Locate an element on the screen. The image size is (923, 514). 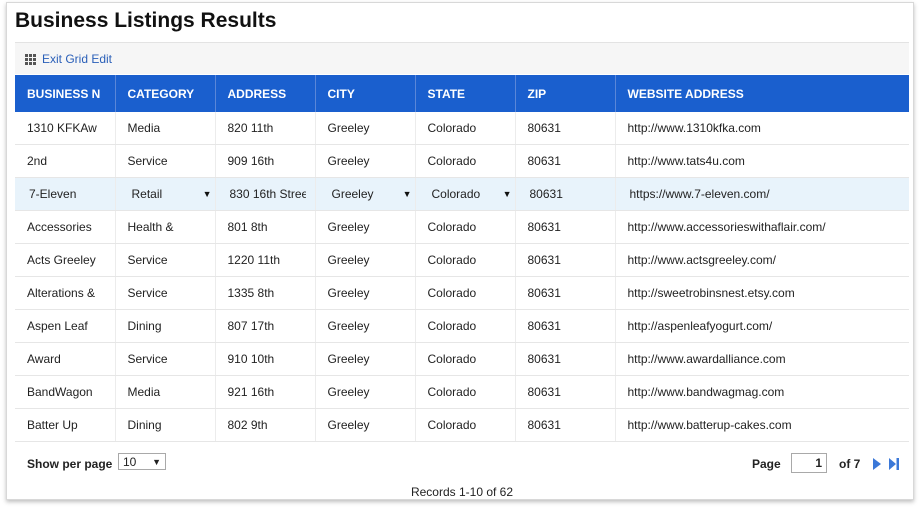
exit-grid-edit-button: Exit Grid Edit is located at coordinates (68, 59).